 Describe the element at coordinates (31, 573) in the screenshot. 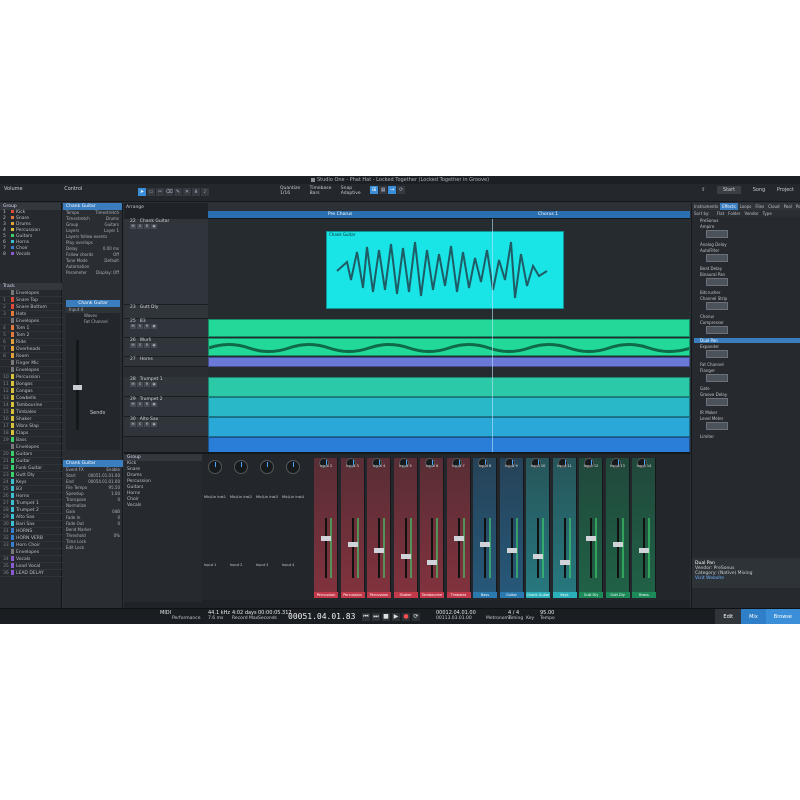

I see `track-list-item: 36 LEAD DELAY` at that location.